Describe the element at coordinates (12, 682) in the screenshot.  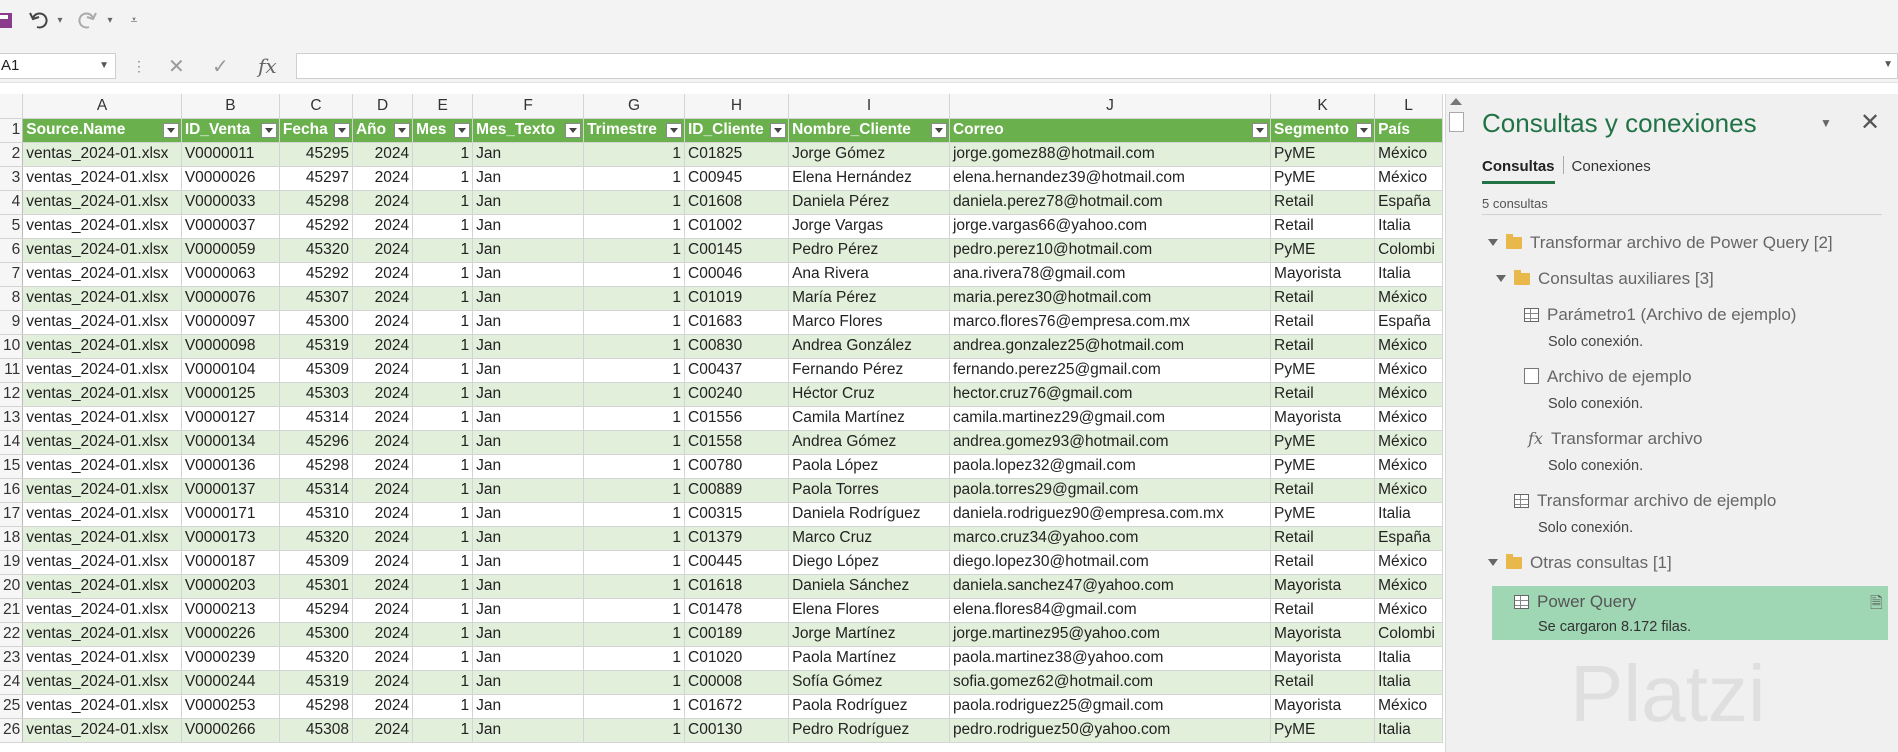
I see `row-header: 24` at that location.